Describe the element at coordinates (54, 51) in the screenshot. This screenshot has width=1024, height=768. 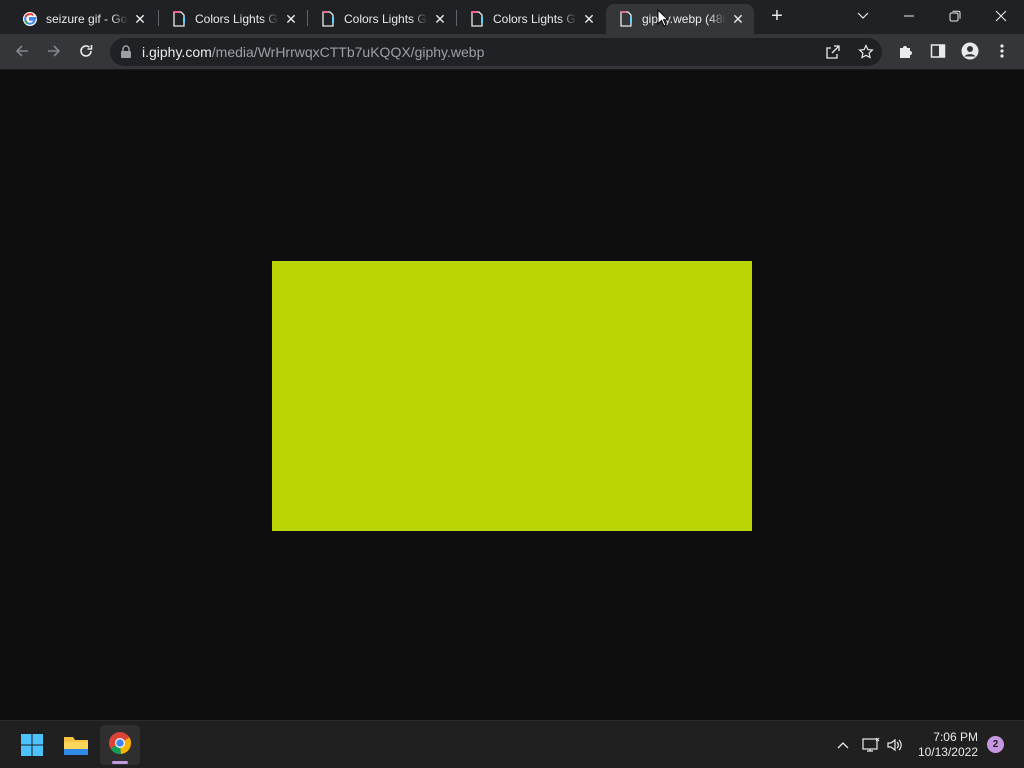
I see `forward-arrow-icon` at that location.